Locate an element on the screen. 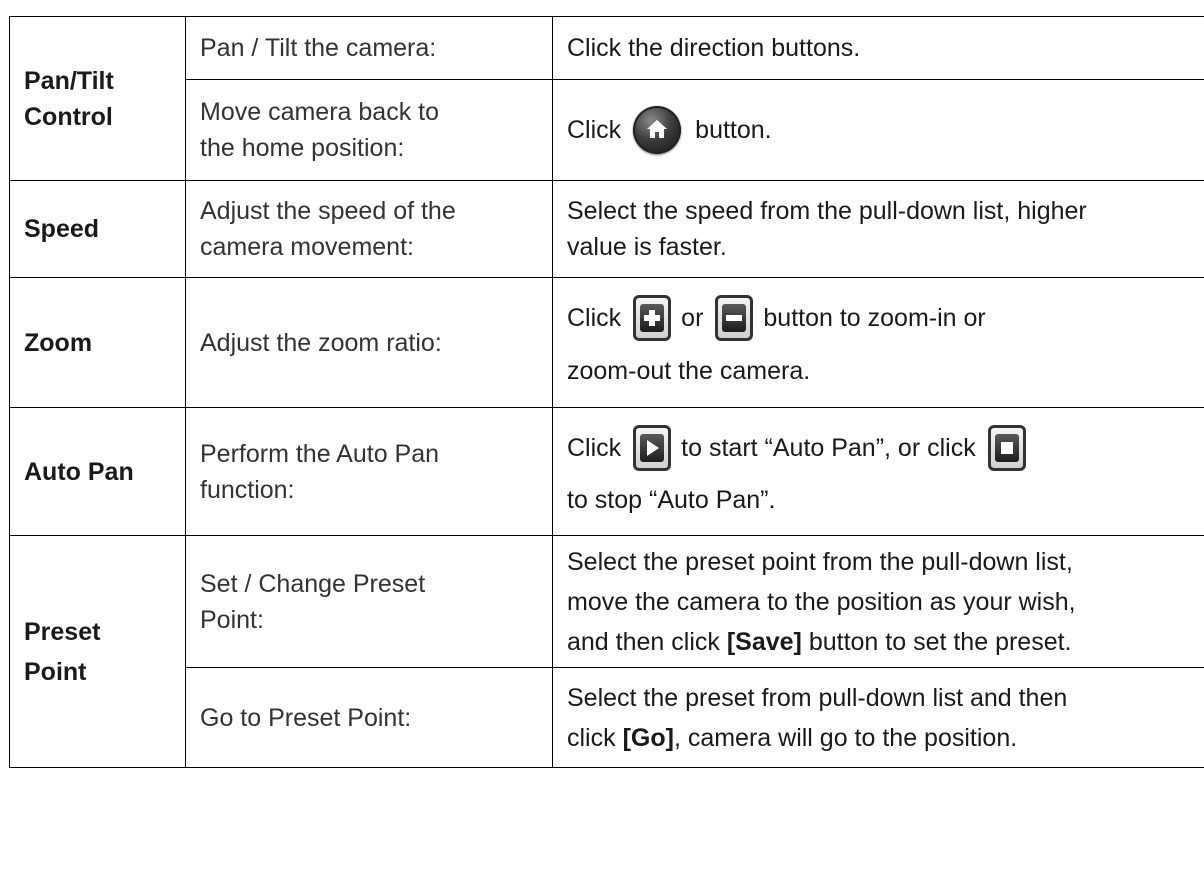 This screenshot has width=1204, height=889. description-text: Move camera back to is located at coordinates (319, 112).